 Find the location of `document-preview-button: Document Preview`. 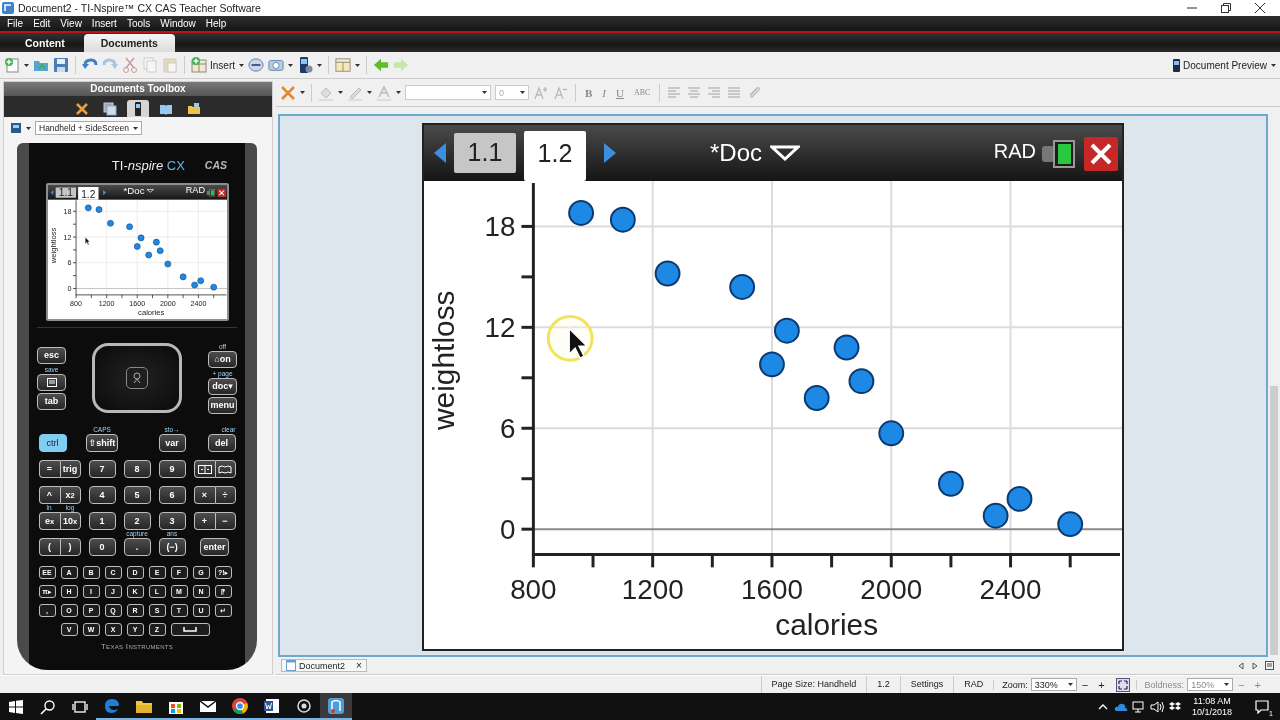

document-preview-button: Document Preview is located at coordinates (1220, 65).